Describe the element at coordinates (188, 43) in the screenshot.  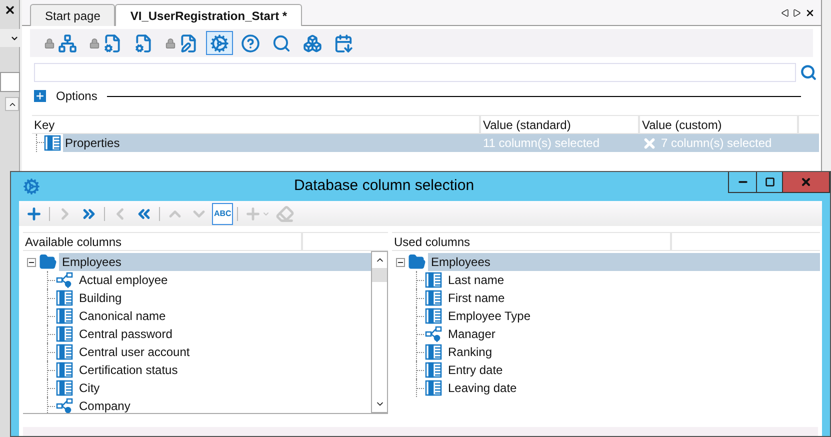
I see `document-edit-icon` at that location.